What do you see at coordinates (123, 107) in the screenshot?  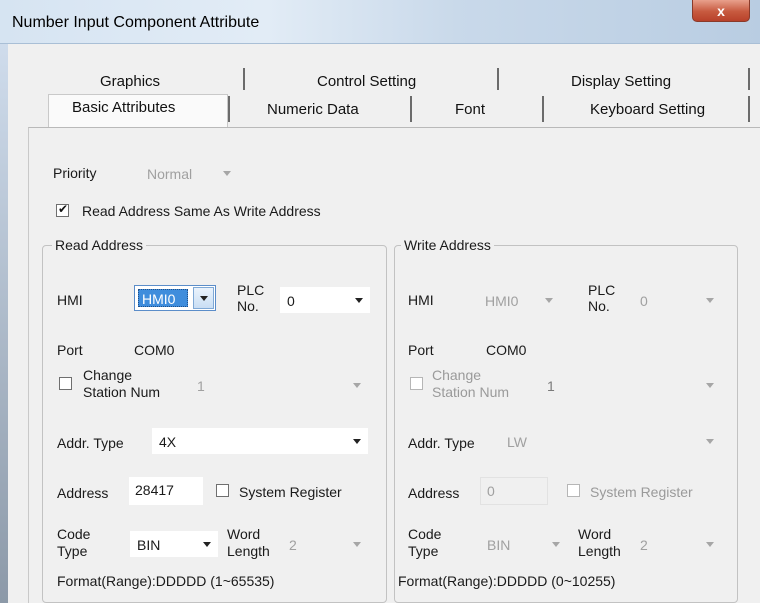 I see `tab-basic-attributes: Basic Attributes` at bounding box center [123, 107].